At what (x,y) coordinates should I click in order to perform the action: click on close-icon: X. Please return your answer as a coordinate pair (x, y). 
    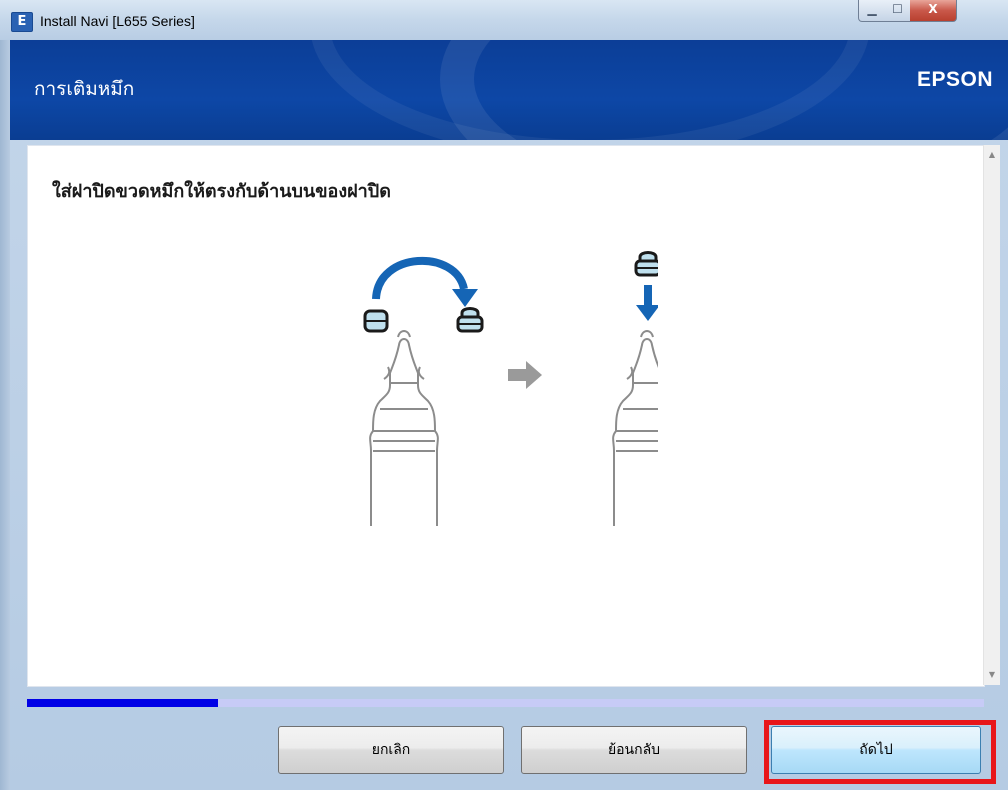
    Looking at the image, I should click on (933, 9).